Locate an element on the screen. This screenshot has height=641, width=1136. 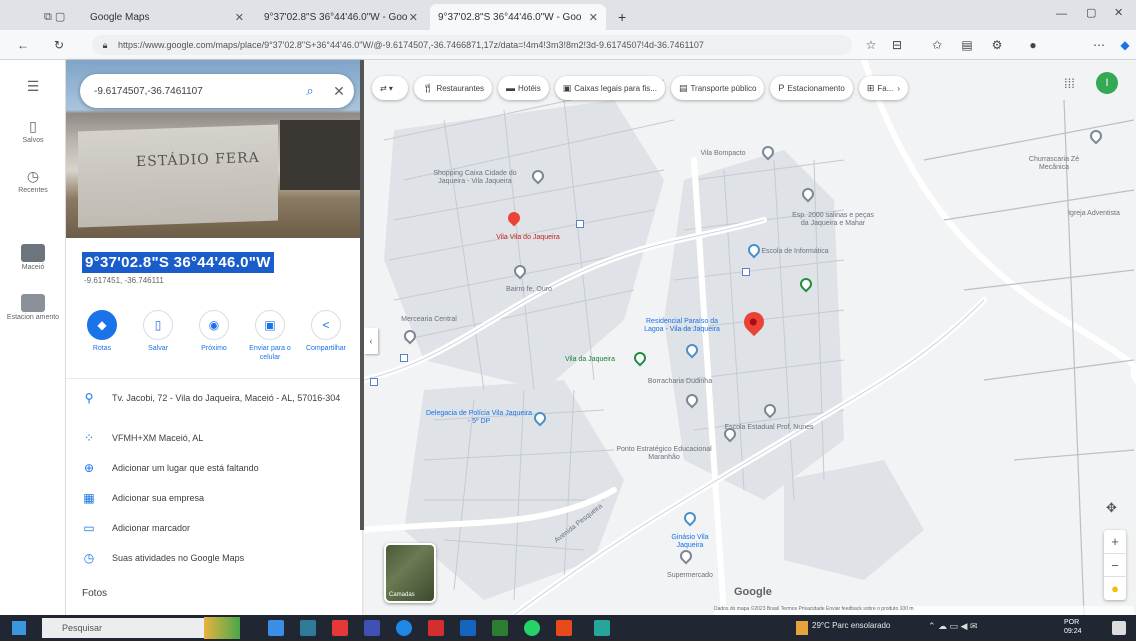
avatar: I is located at coordinates (1107, 83).